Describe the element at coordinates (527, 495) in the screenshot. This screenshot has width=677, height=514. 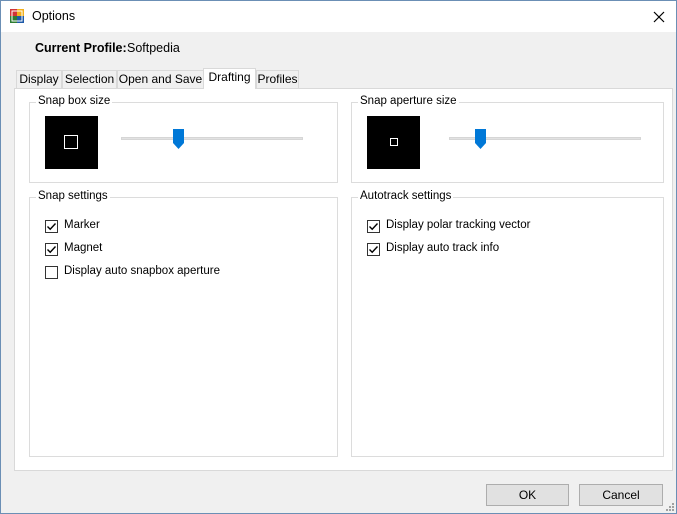
I see `ok-button: OK` at that location.